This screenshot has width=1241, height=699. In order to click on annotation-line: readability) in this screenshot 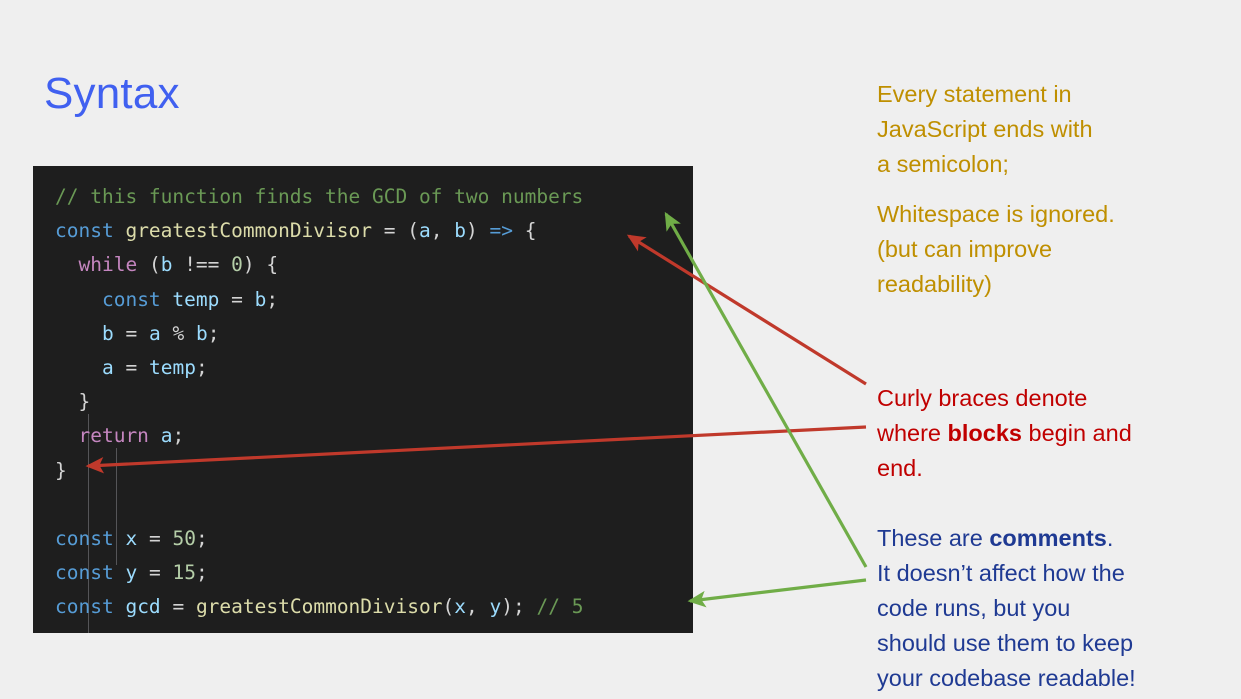, I will do `click(934, 284)`.